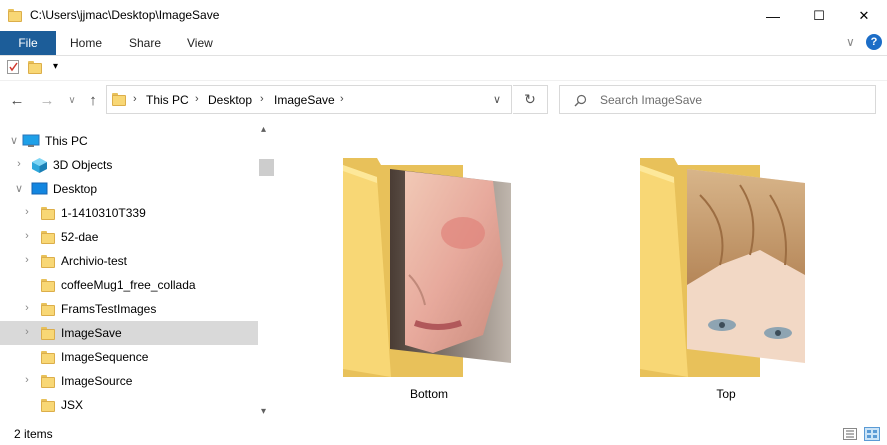 The height and width of the screenshot is (445, 887). What do you see at coordinates (230, 100) in the screenshot?
I see `breadcrumb-desktop: Desktop` at bounding box center [230, 100].